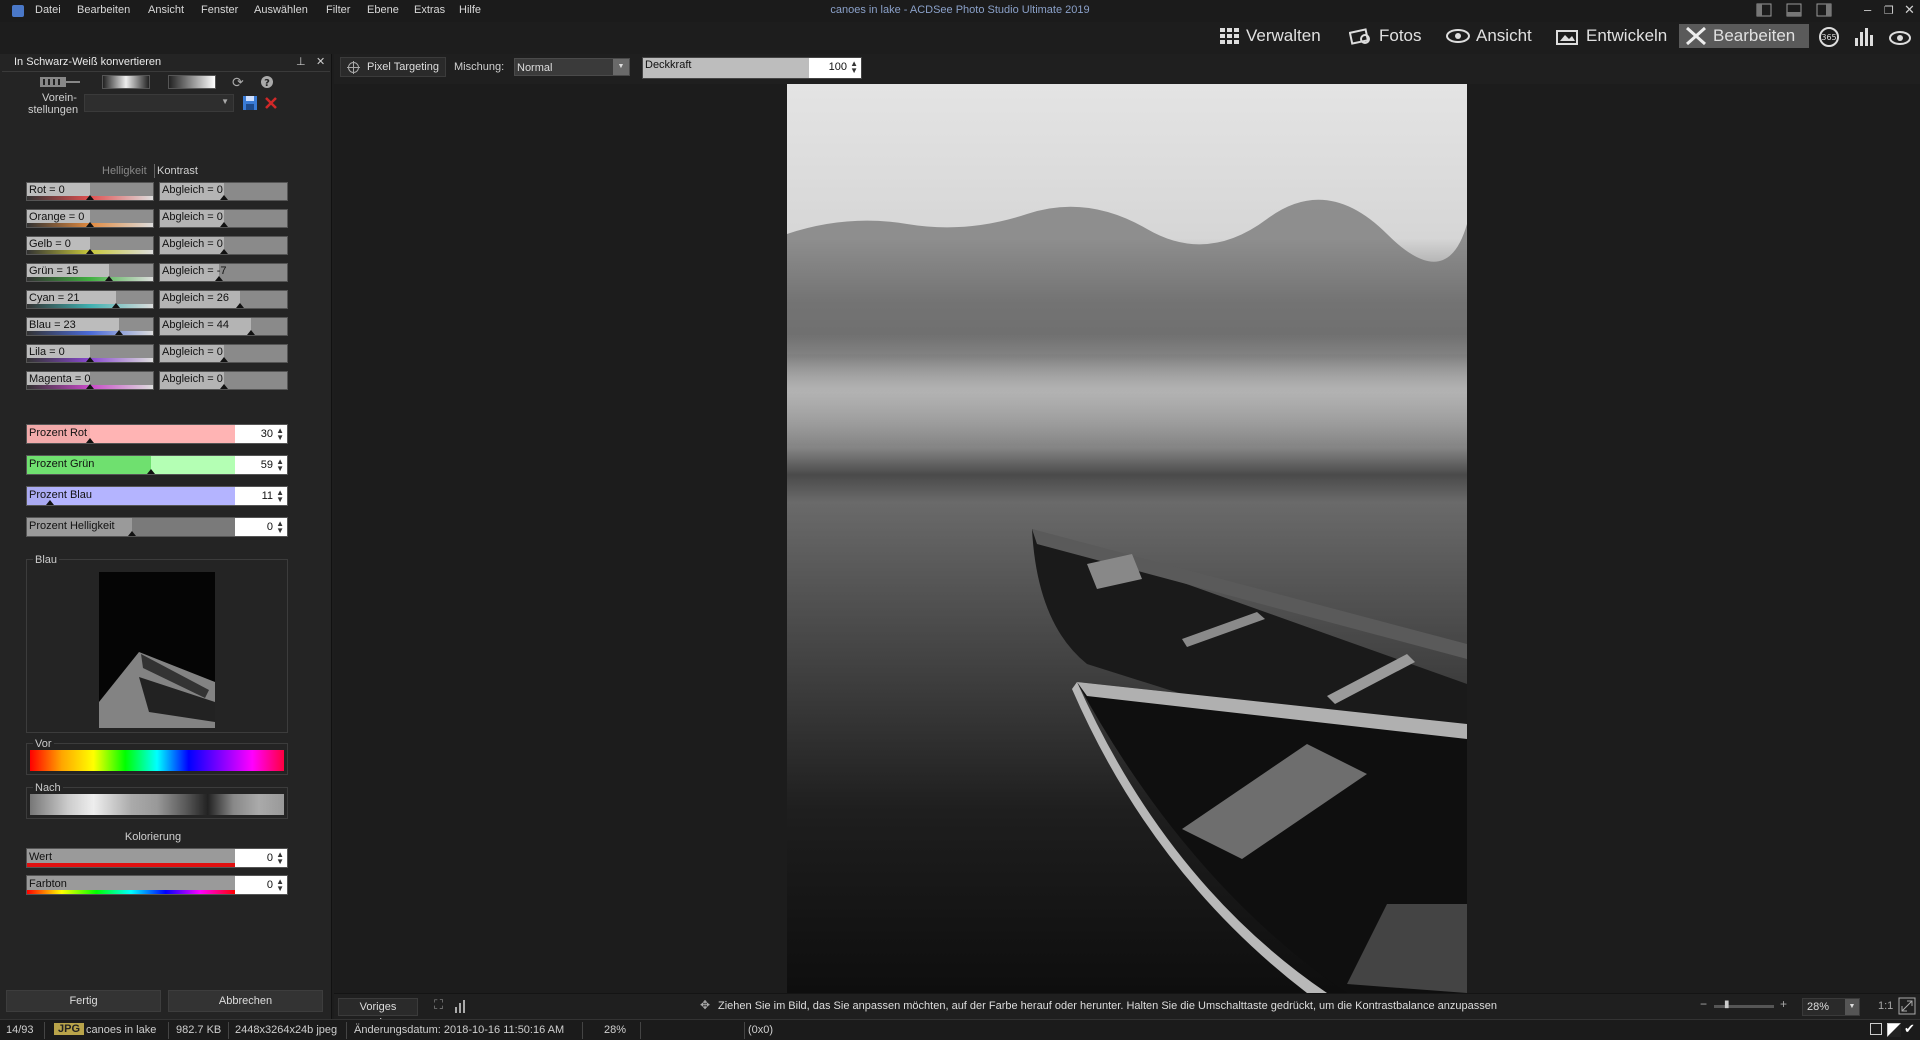  I want to click on menu-auswaehlen: Auswählen, so click(281, 10).